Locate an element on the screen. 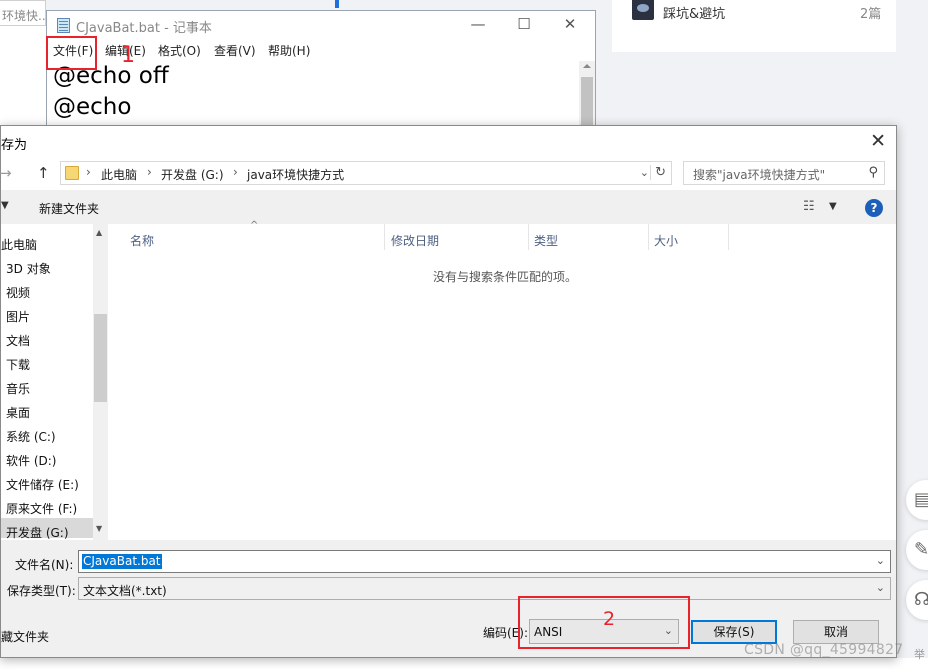 This screenshot has width=928, height=669. column-header-name: 名称 is located at coordinates (142, 240).